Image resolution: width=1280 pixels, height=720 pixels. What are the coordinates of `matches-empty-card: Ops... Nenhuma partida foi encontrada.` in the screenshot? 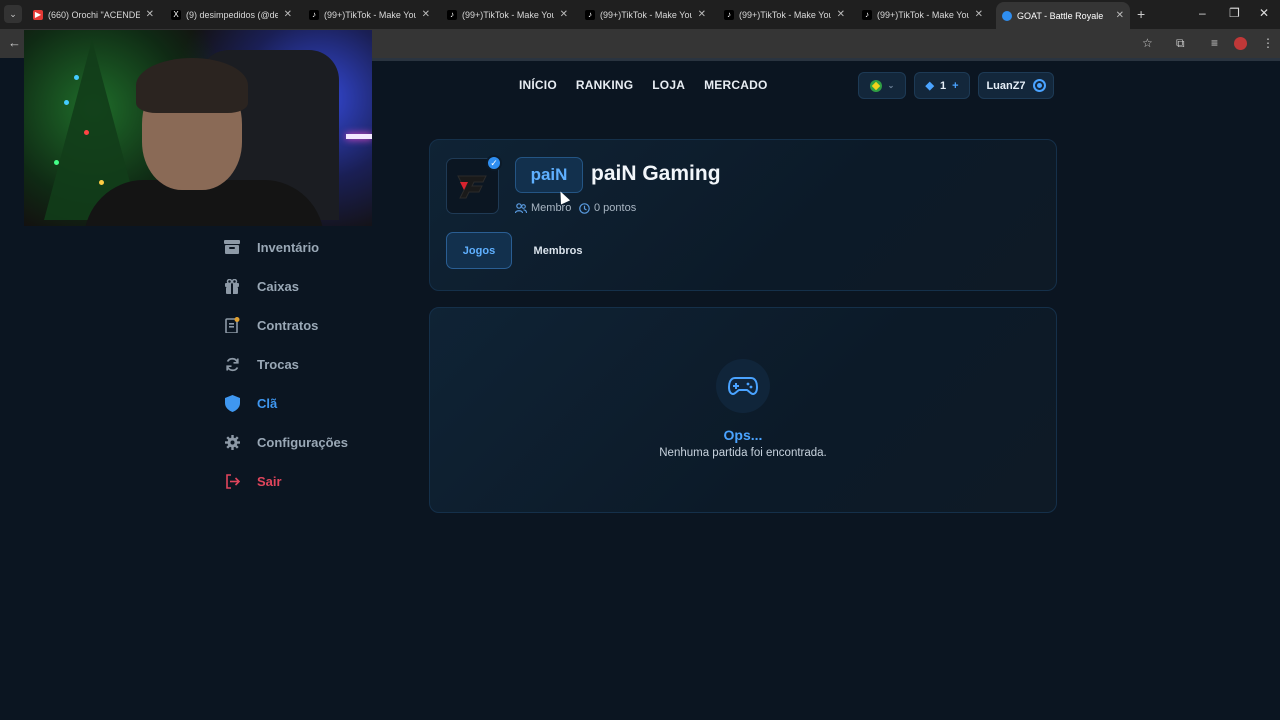 It's located at (743, 410).